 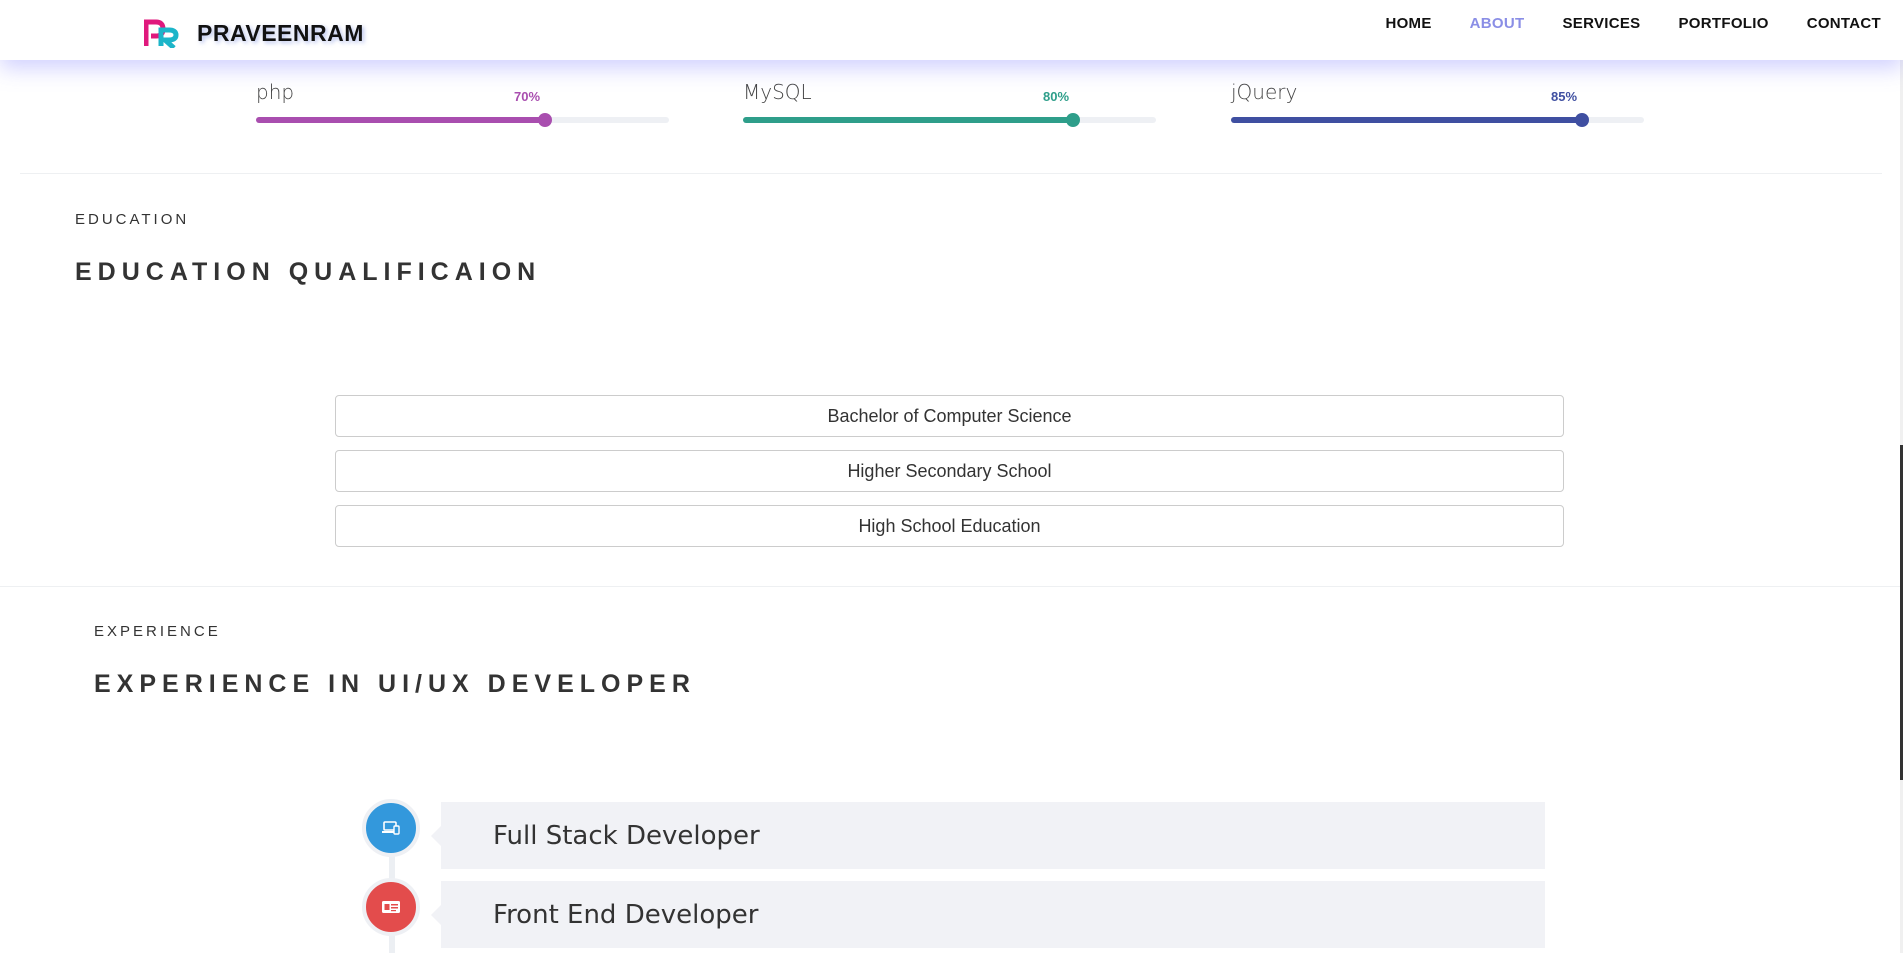 I want to click on skill-percent: 70%, so click(x=527, y=96).